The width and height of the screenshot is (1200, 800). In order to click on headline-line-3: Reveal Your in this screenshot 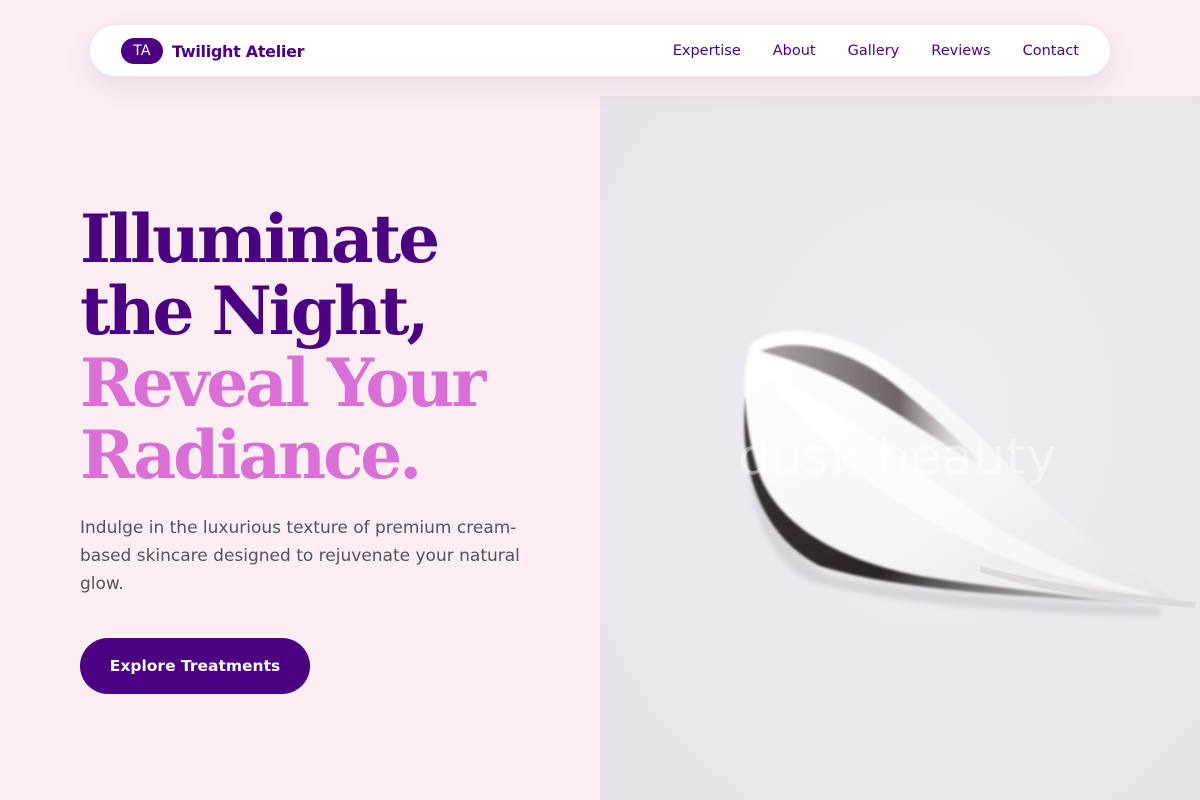, I will do `click(283, 383)`.